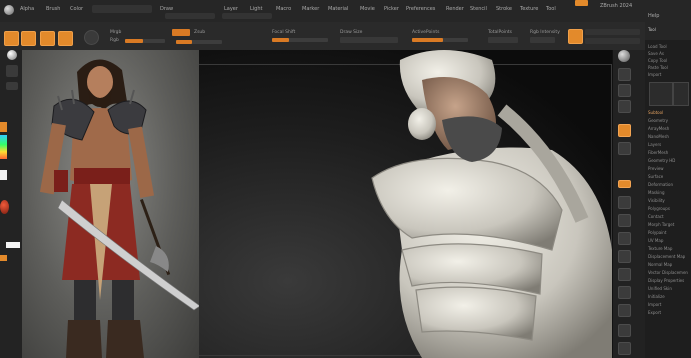 The height and width of the screenshot is (358, 691). Describe the element at coordinates (668, 200) in the screenshot. I see `tray-row: Visibility` at that location.